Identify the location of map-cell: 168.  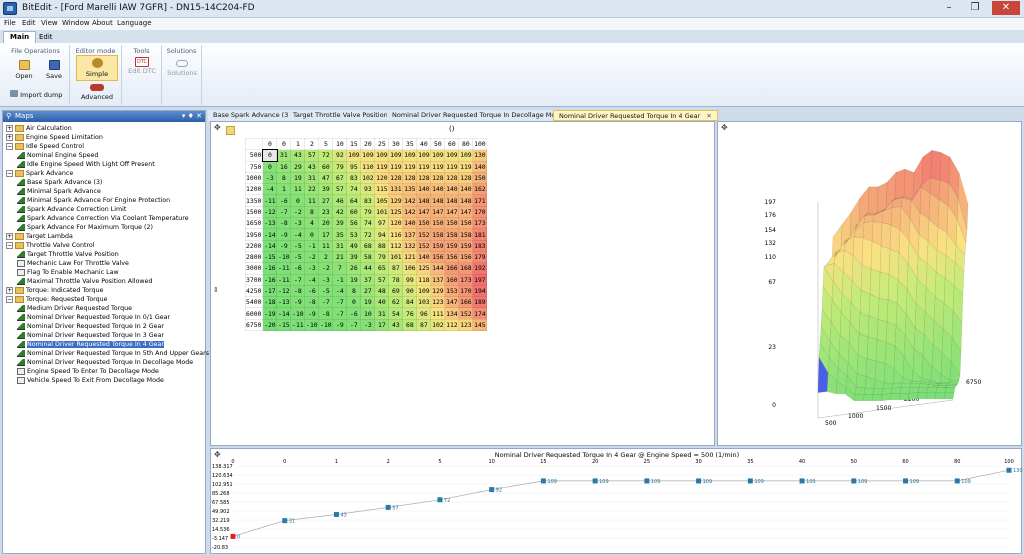
(466, 268).